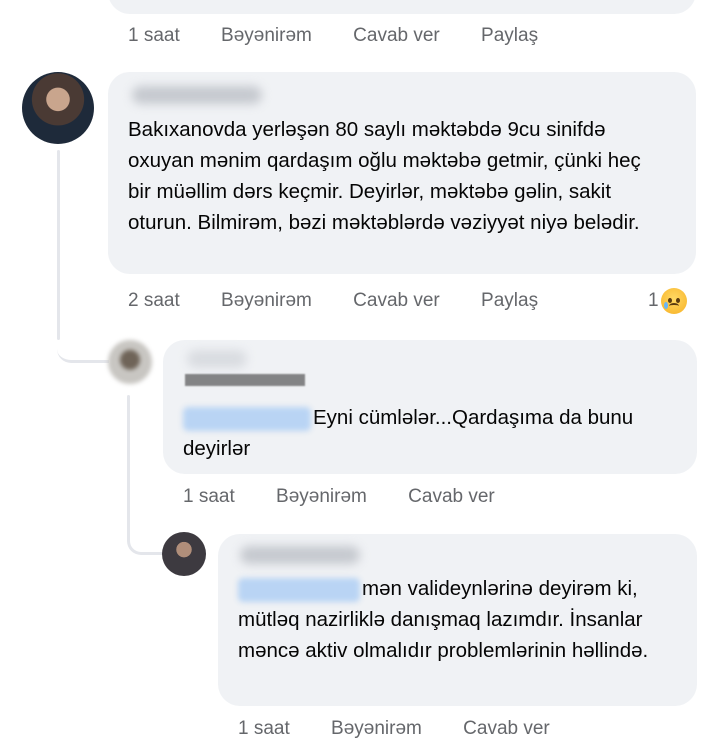 Image resolution: width=720 pixels, height=749 pixels. What do you see at coordinates (653, 300) in the screenshot?
I see `reaction-number: 1` at bounding box center [653, 300].